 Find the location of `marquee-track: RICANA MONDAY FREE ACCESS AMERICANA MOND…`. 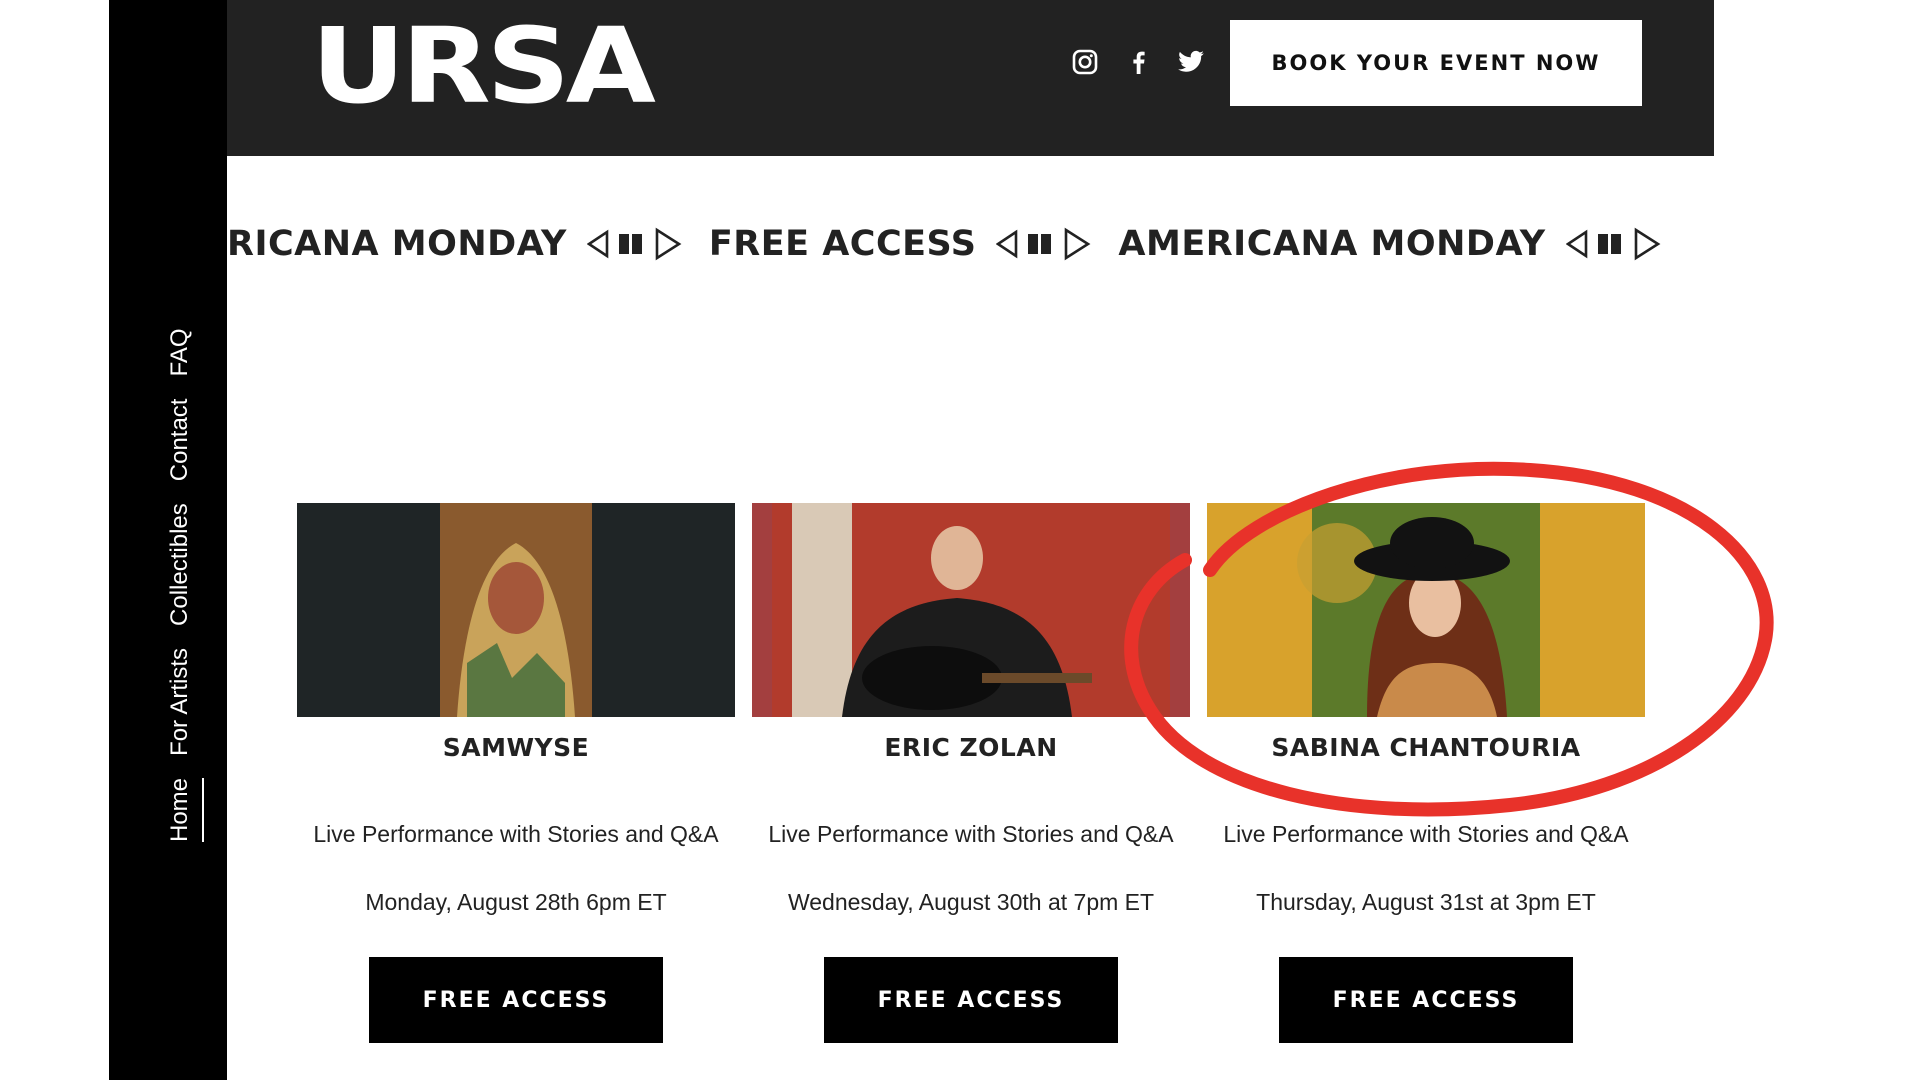

marquee-track: RICANA MONDAY FREE ACCESS AMERICANA MOND… is located at coordinates (957, 244).